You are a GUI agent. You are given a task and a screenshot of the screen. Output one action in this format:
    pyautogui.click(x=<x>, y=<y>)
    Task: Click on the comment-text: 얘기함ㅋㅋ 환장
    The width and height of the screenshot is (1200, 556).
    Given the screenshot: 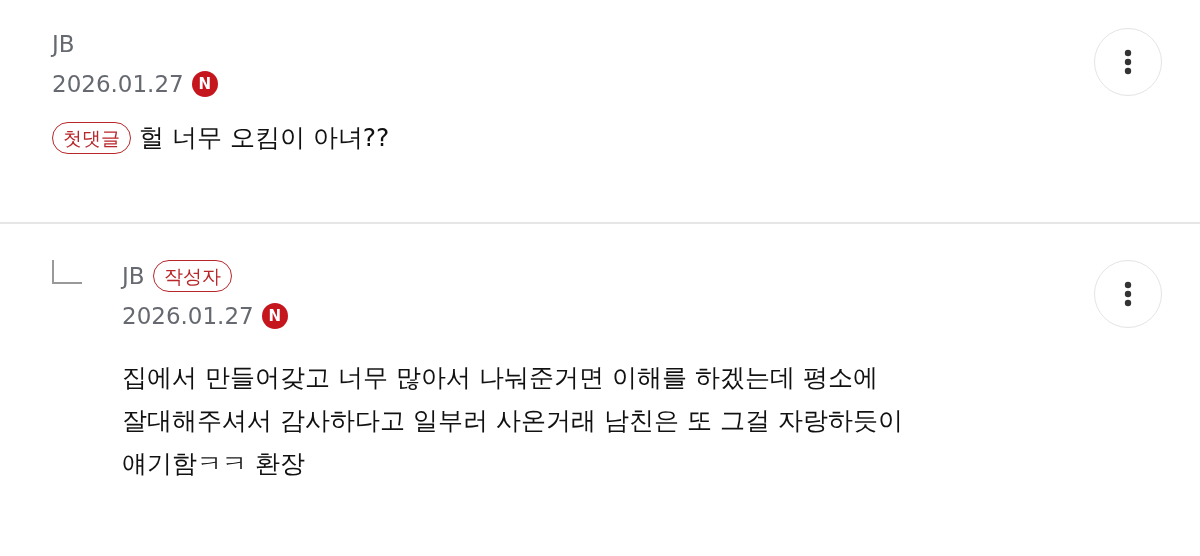 What is the action you would take?
    pyautogui.click(x=213, y=464)
    